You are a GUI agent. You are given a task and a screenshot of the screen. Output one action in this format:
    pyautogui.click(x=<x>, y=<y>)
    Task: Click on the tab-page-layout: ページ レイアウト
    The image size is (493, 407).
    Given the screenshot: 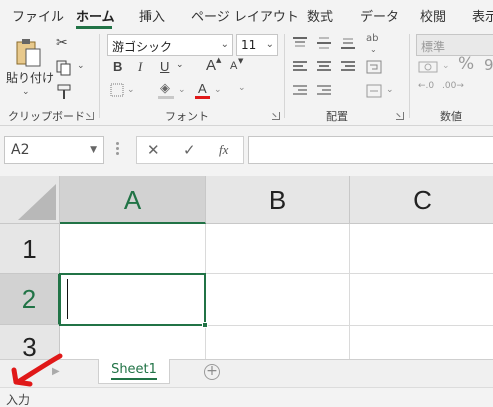 What is the action you would take?
    pyautogui.click(x=245, y=15)
    